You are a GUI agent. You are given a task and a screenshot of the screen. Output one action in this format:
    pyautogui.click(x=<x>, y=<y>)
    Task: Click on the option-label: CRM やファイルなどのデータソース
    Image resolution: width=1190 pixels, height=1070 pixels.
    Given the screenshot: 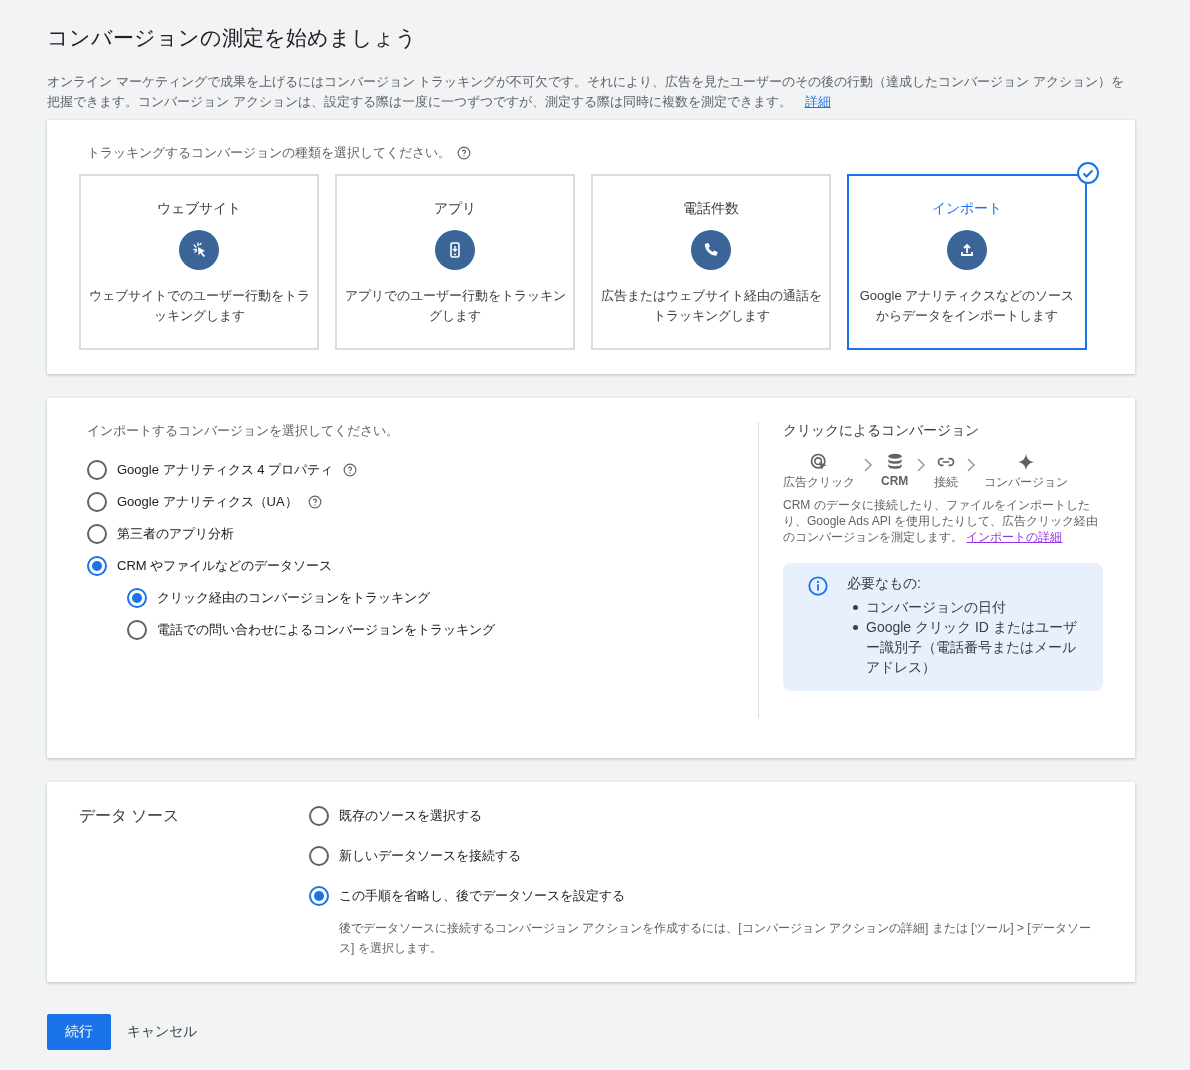 What is the action you would take?
    pyautogui.click(x=225, y=566)
    